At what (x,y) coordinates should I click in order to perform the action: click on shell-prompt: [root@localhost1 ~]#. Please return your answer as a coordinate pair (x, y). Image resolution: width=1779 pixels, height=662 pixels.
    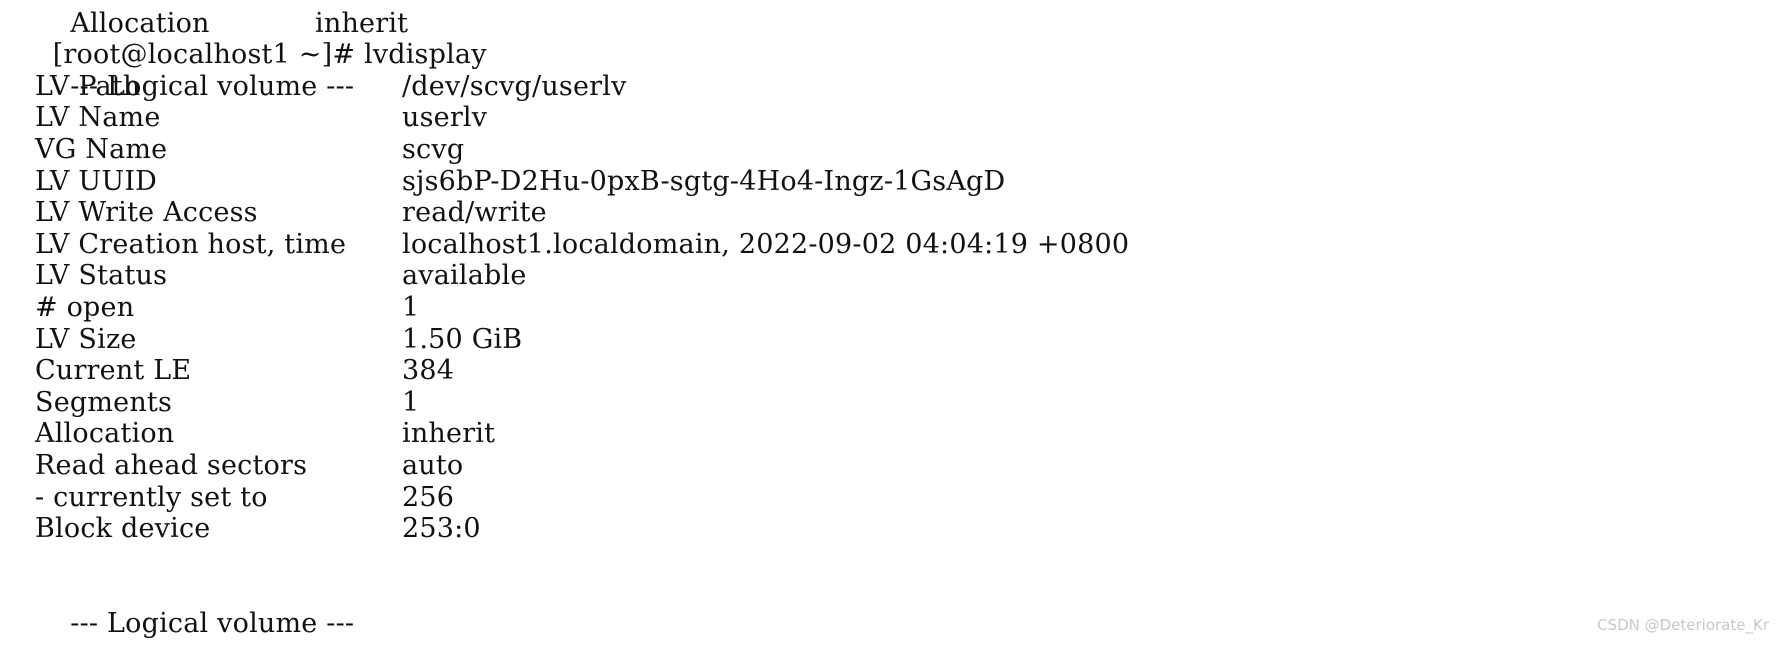
    Looking at the image, I should click on (208, 55).